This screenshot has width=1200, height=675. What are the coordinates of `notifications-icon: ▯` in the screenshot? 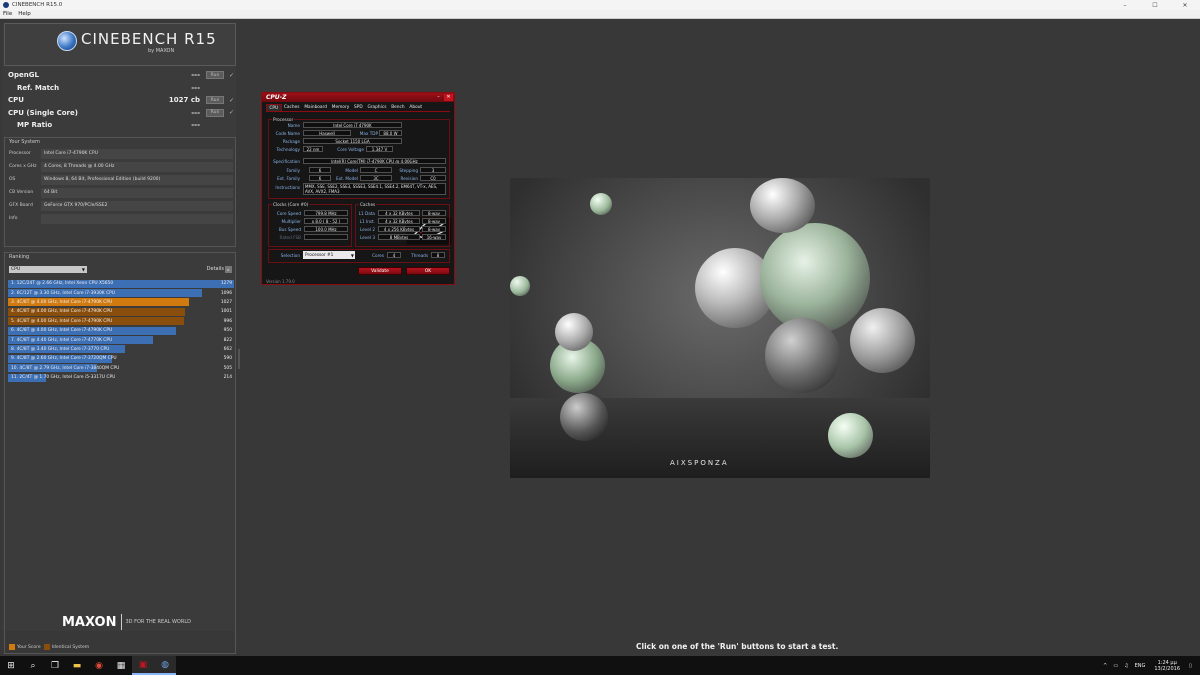 It's located at (1193, 666).